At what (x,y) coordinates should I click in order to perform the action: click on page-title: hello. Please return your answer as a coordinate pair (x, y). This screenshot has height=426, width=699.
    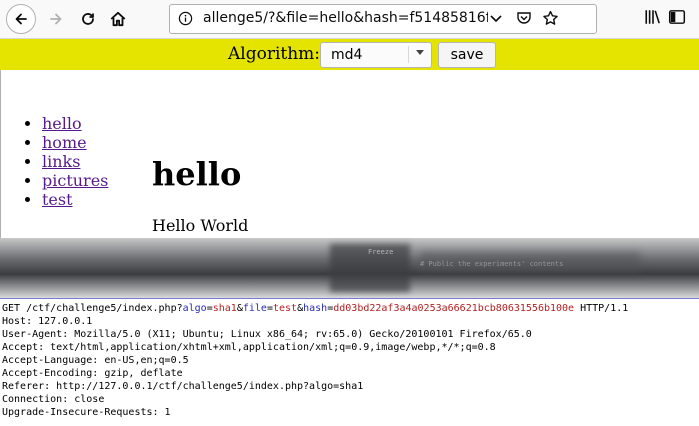
    Looking at the image, I should click on (197, 174).